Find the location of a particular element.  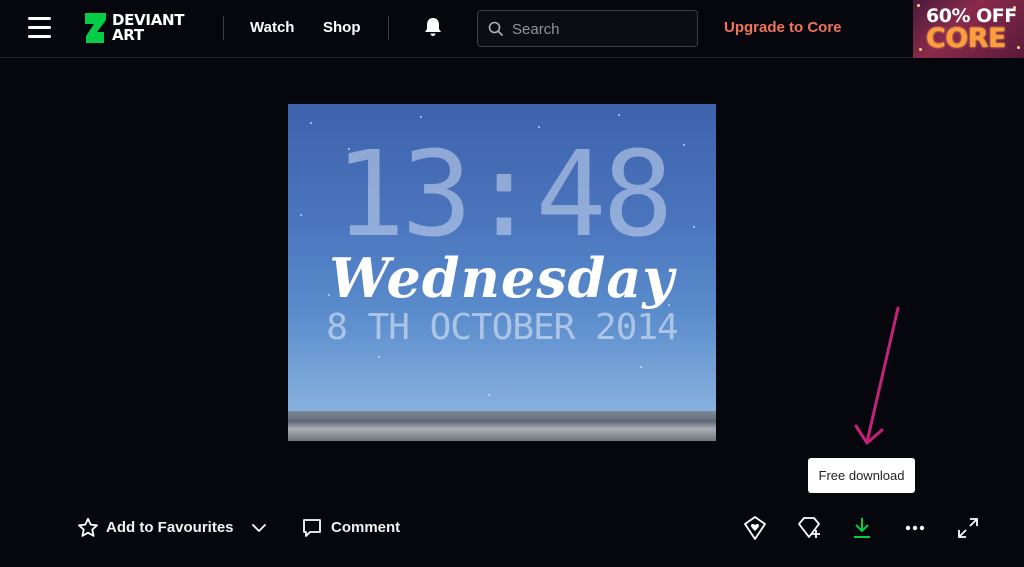

nav-watch-link: Watch is located at coordinates (272, 28).